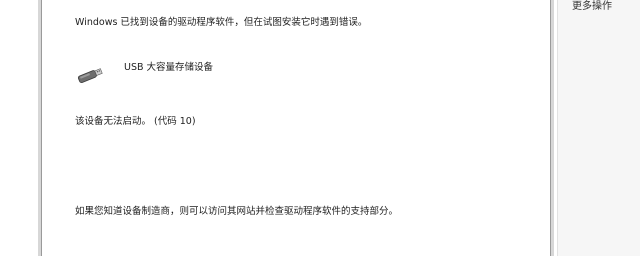  Describe the element at coordinates (237, 211) in the screenshot. I see `vendor-website-hint: 如果您知道设备制造商，则可以访问其网站并检查驱动程序软件的支持部分。` at that location.